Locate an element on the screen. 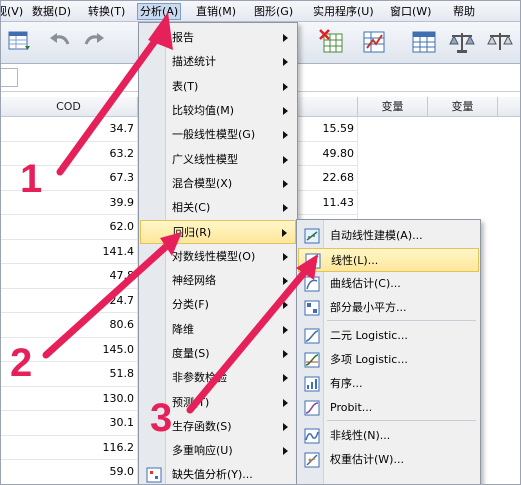 This screenshot has height=485, width=521. analyze-menu-item: 报告 is located at coordinates (218, 38).